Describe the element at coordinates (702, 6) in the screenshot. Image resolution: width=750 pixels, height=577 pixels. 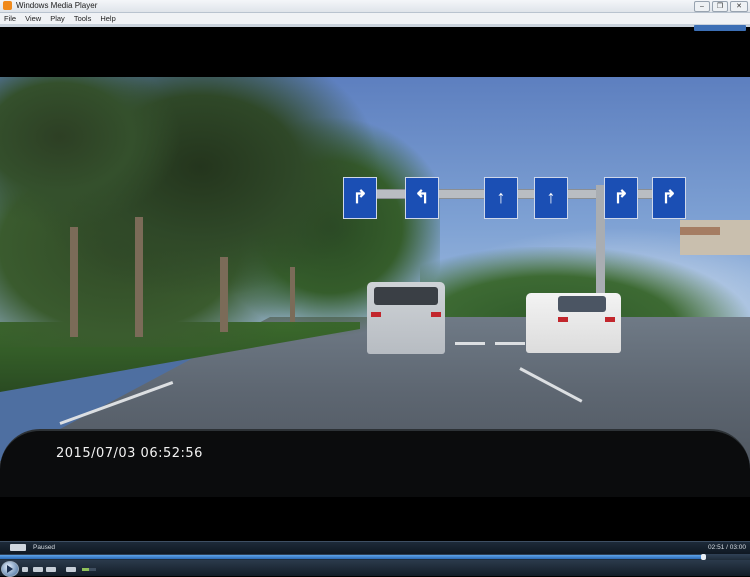
I see `minimize-button: –` at that location.